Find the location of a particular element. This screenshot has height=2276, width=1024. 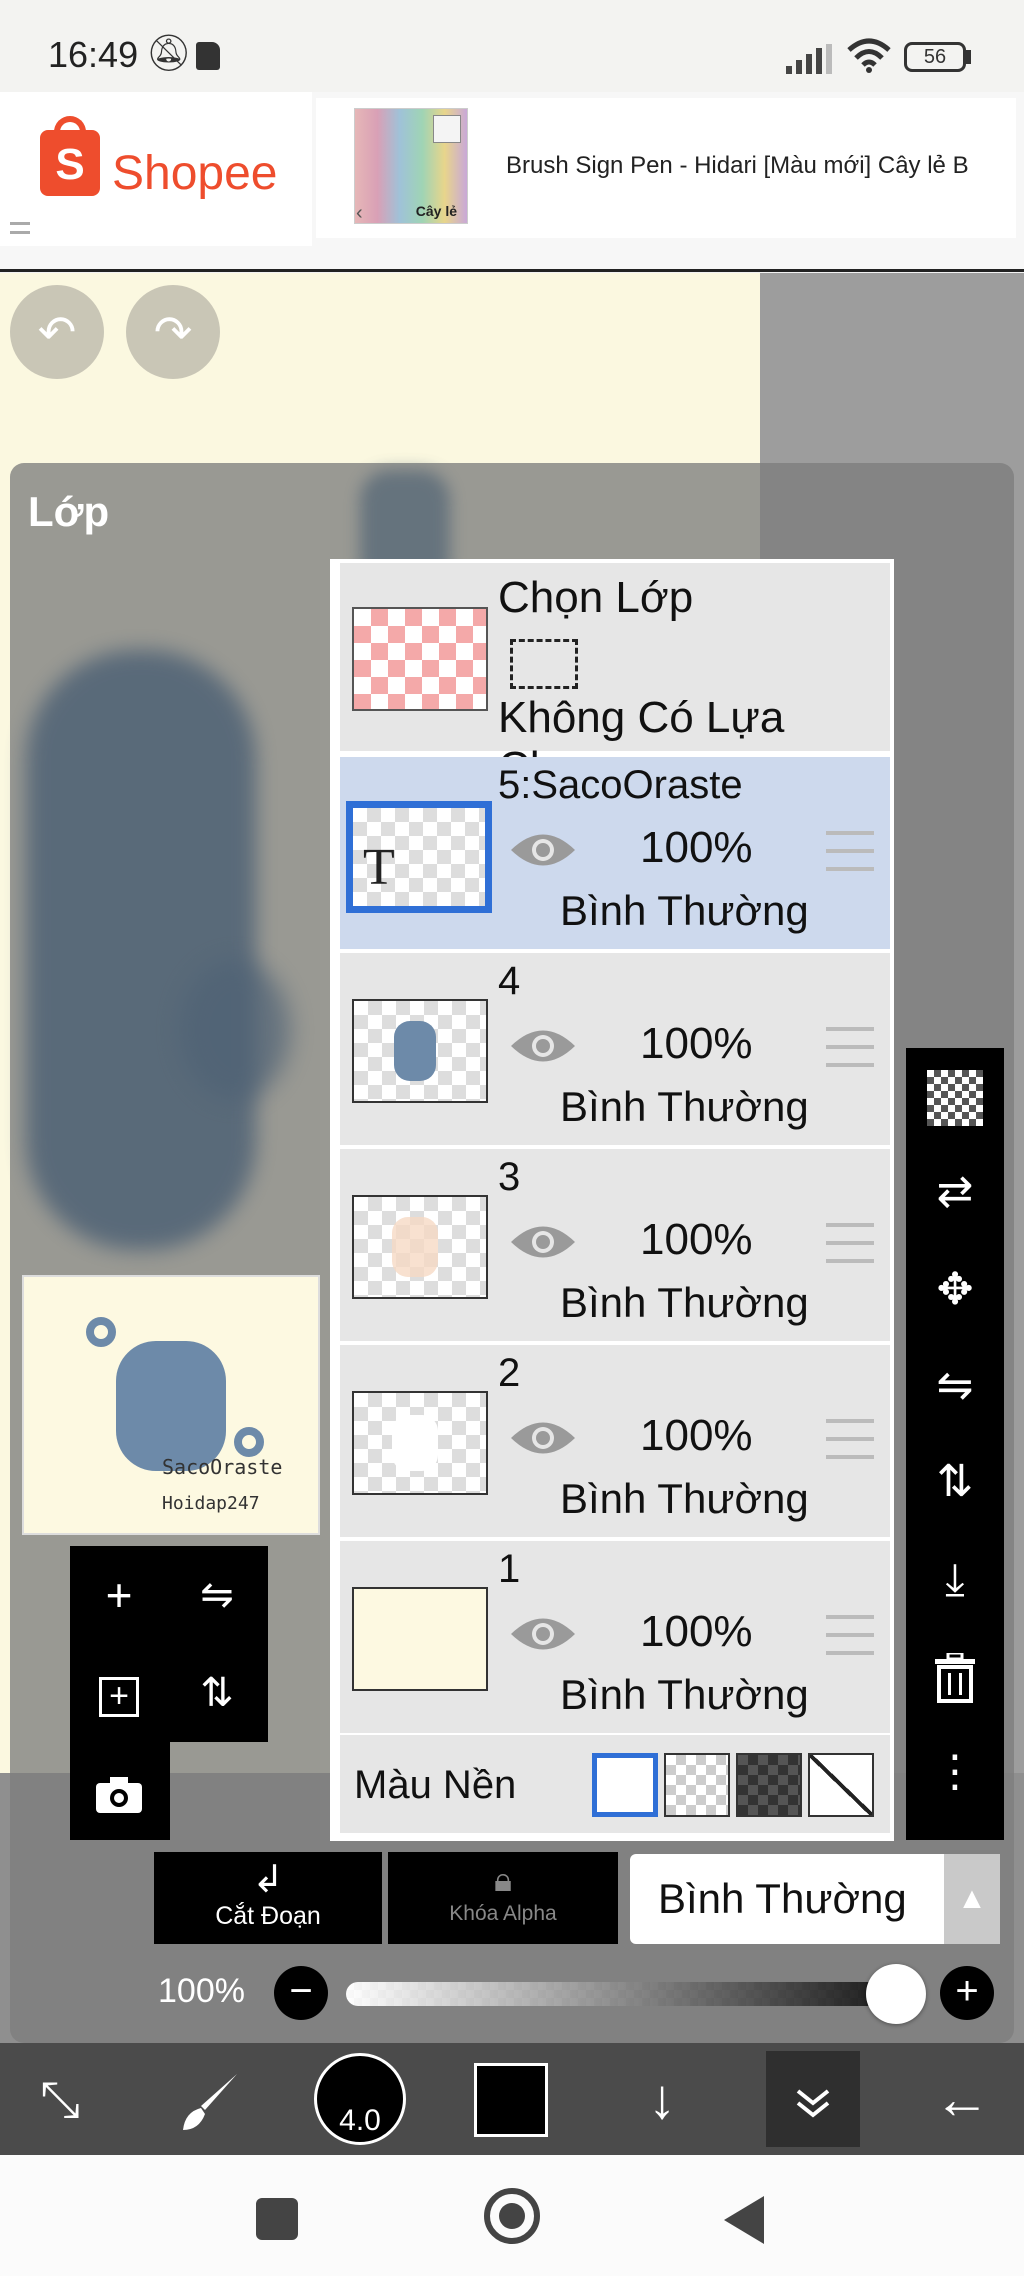

product-thumb-label: Cây lẻ is located at coordinates (436, 211).